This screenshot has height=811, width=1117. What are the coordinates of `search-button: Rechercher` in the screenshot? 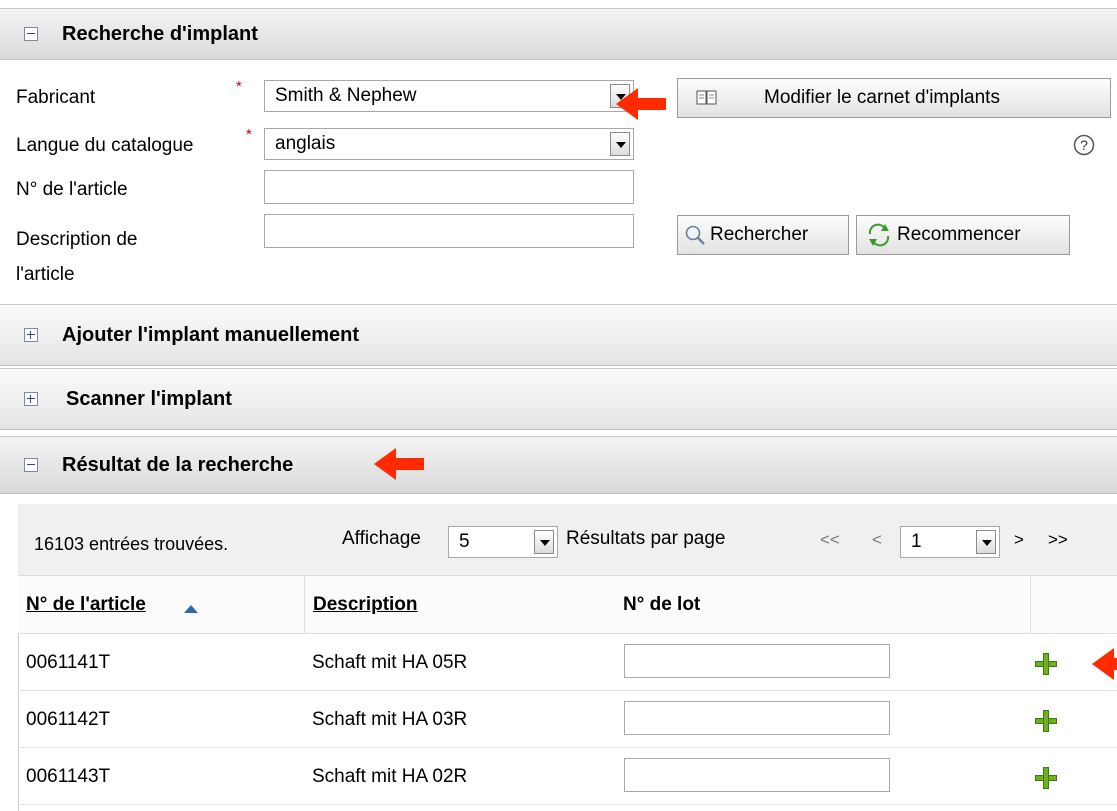 It's located at (763, 235).